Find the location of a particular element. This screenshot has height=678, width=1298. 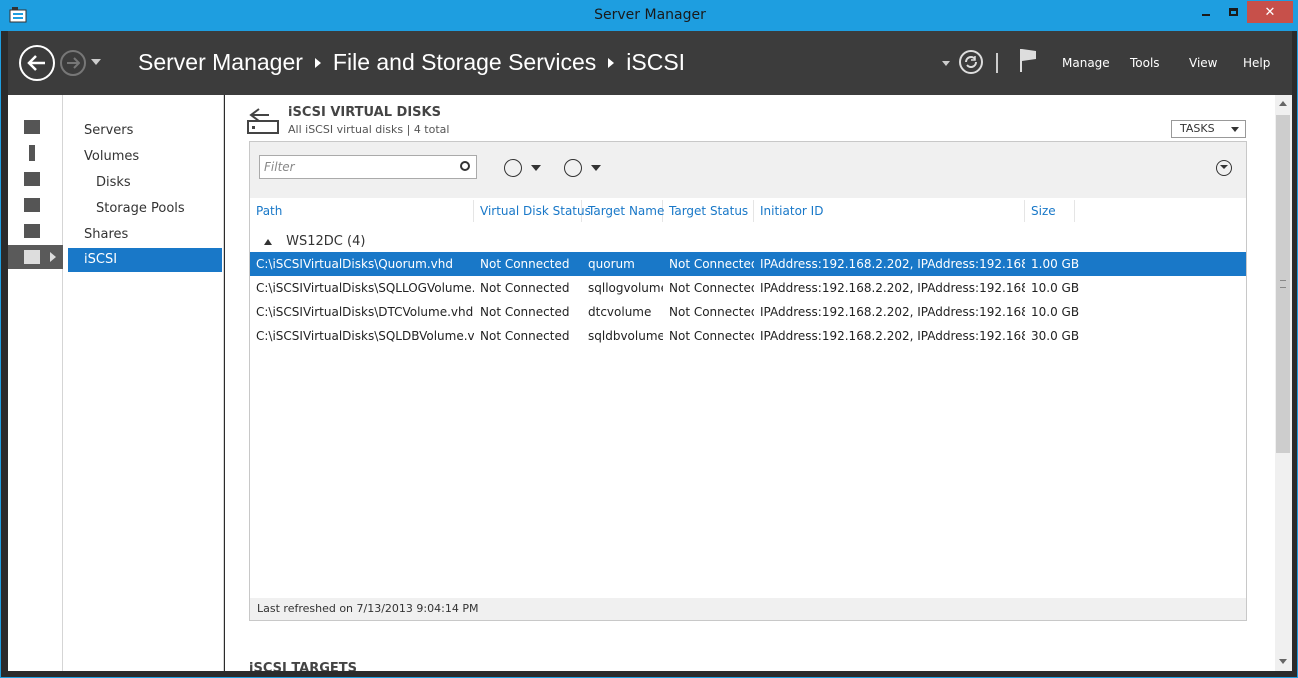

nav-item-disks: Disks is located at coordinates (145, 183).